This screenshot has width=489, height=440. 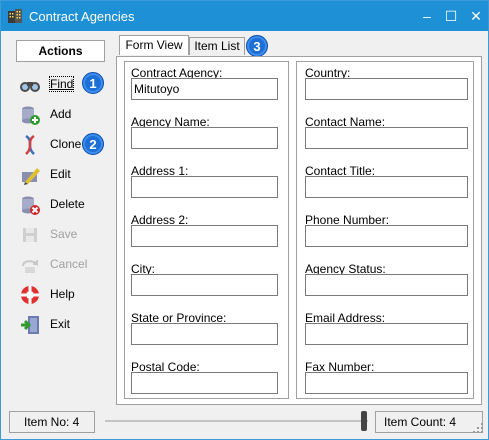 I want to click on state-province-input, so click(x=204, y=334).